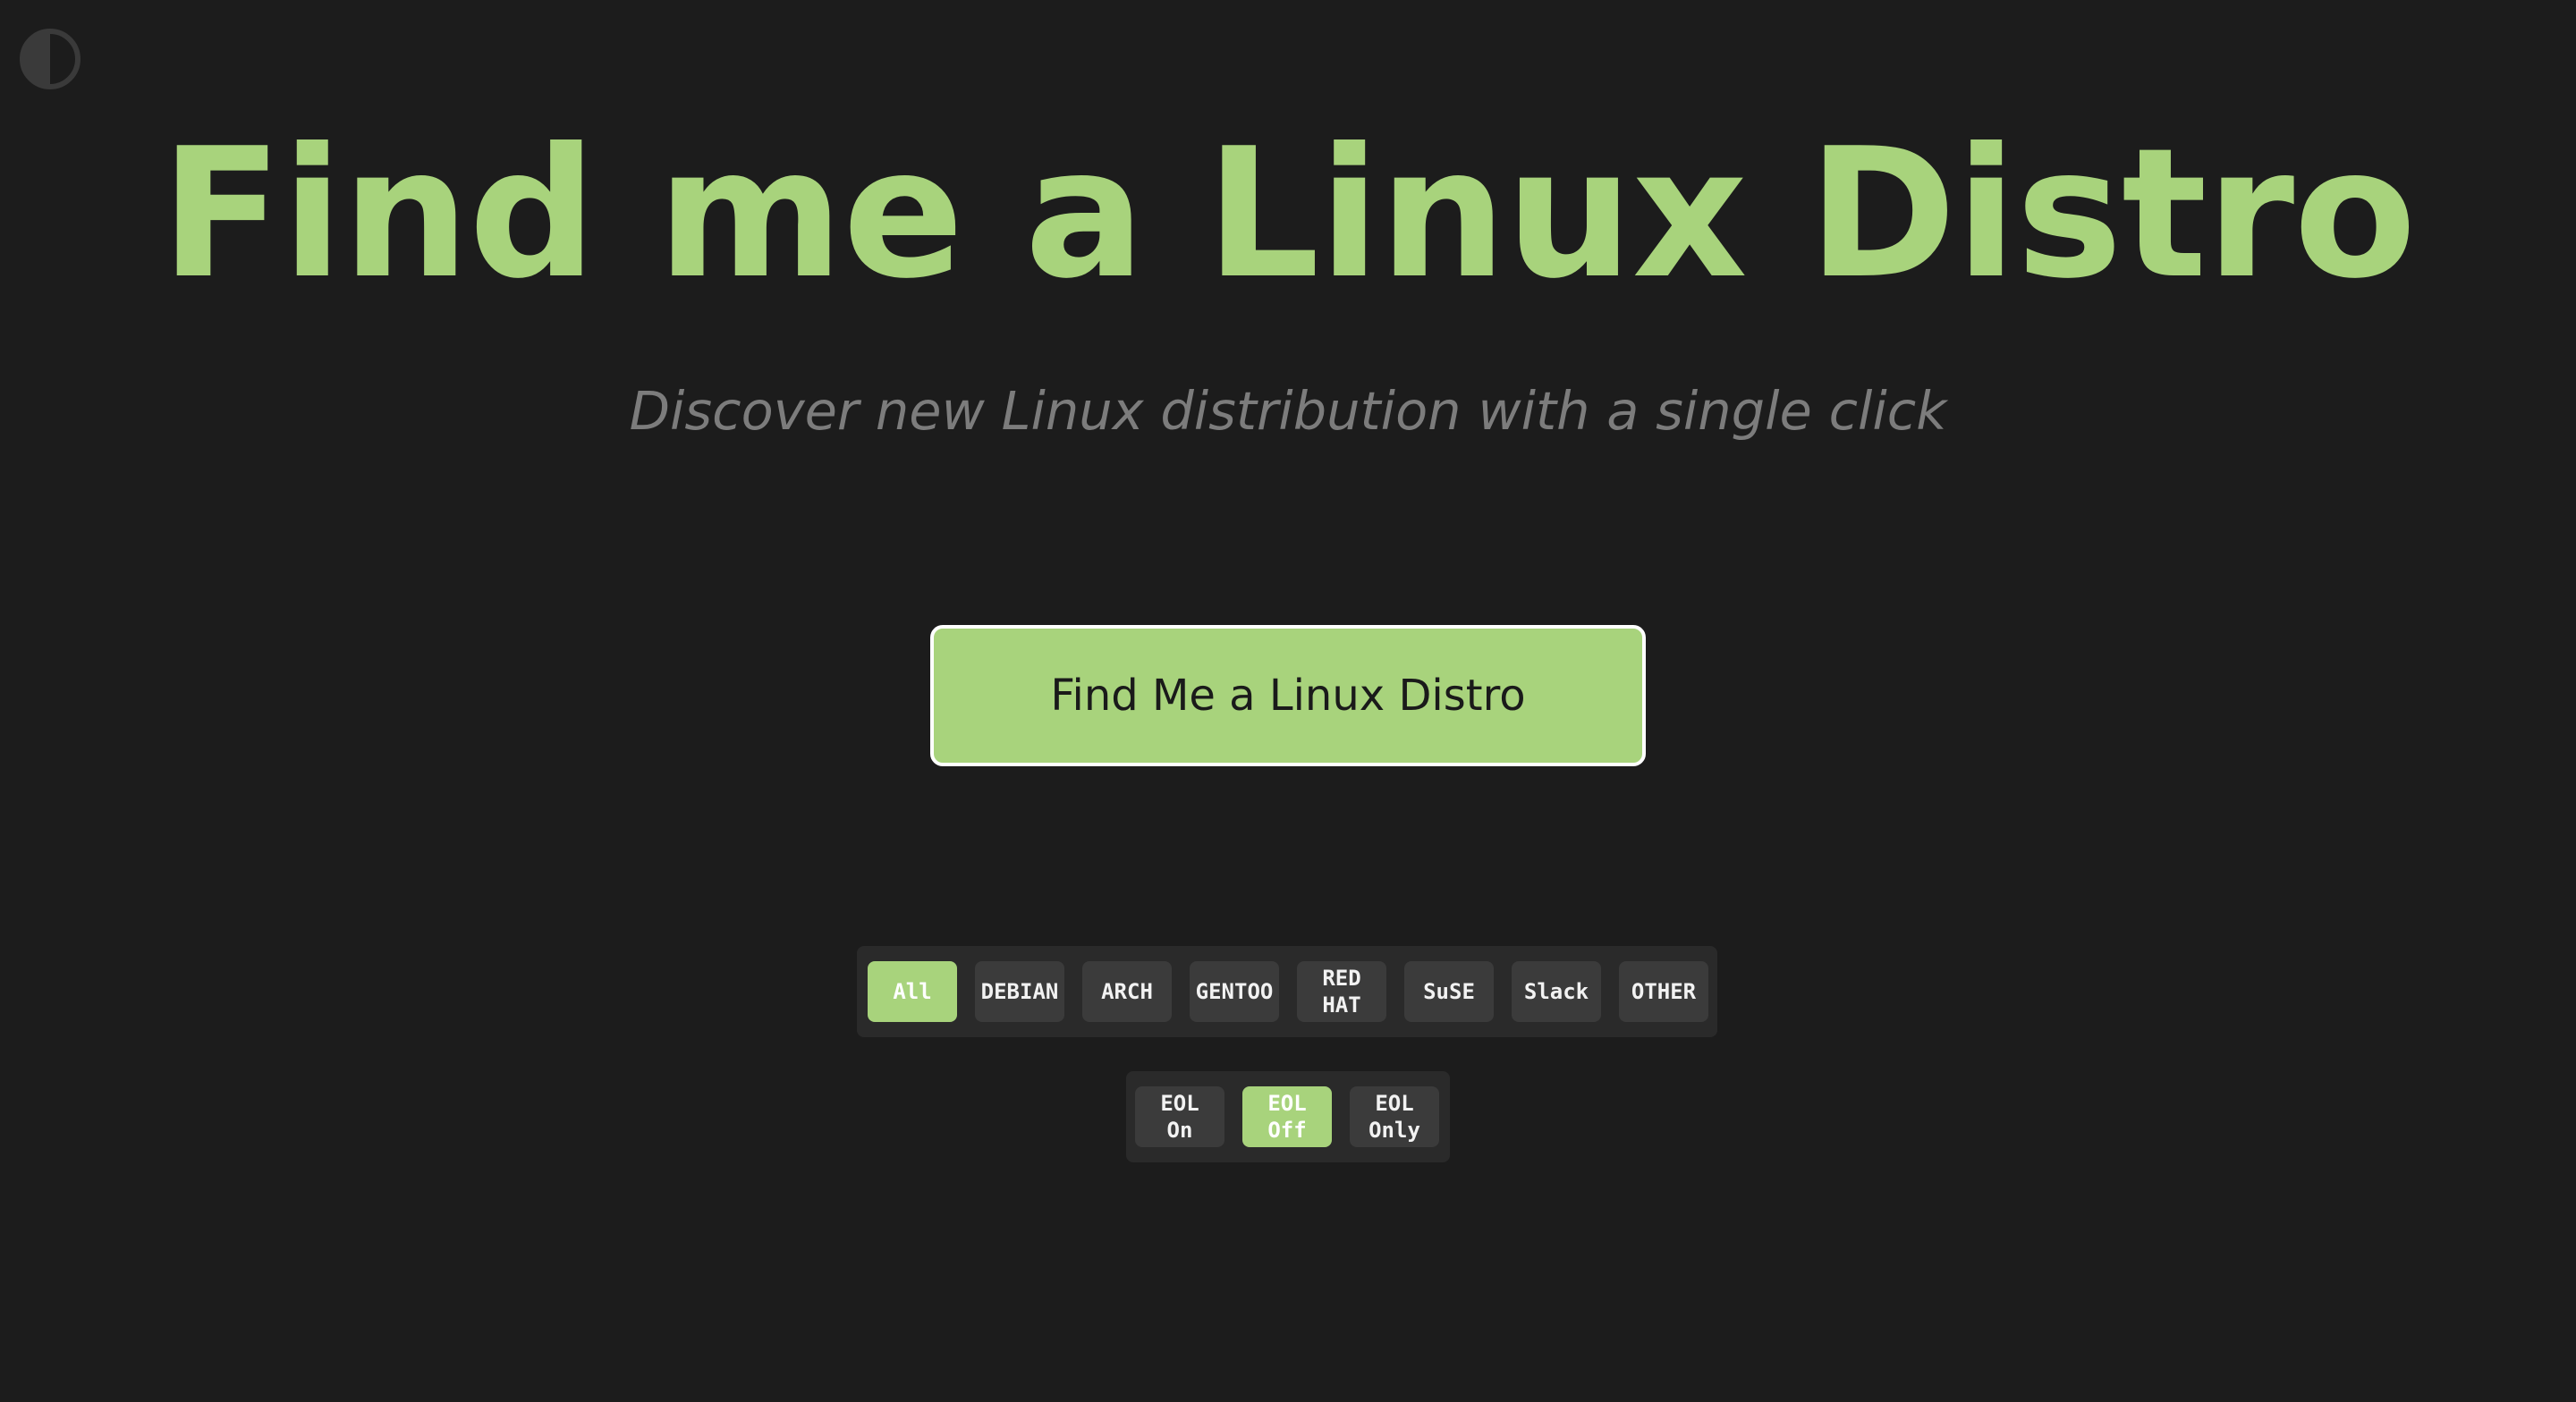  What do you see at coordinates (1179, 1116) in the screenshot?
I see `eol-on-button: EOL On` at bounding box center [1179, 1116].